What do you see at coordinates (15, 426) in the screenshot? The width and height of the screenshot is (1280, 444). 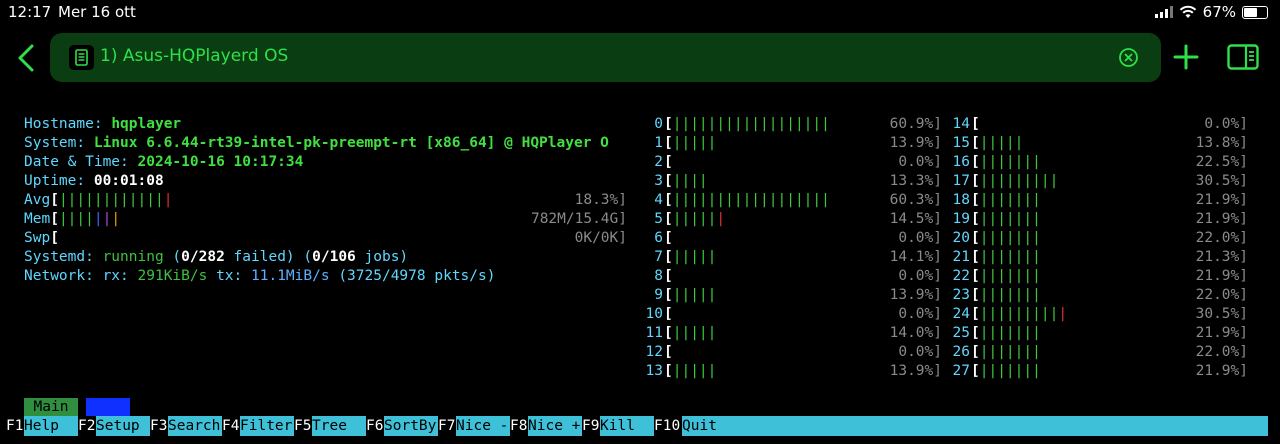 I see `fkey-f1: F1` at bounding box center [15, 426].